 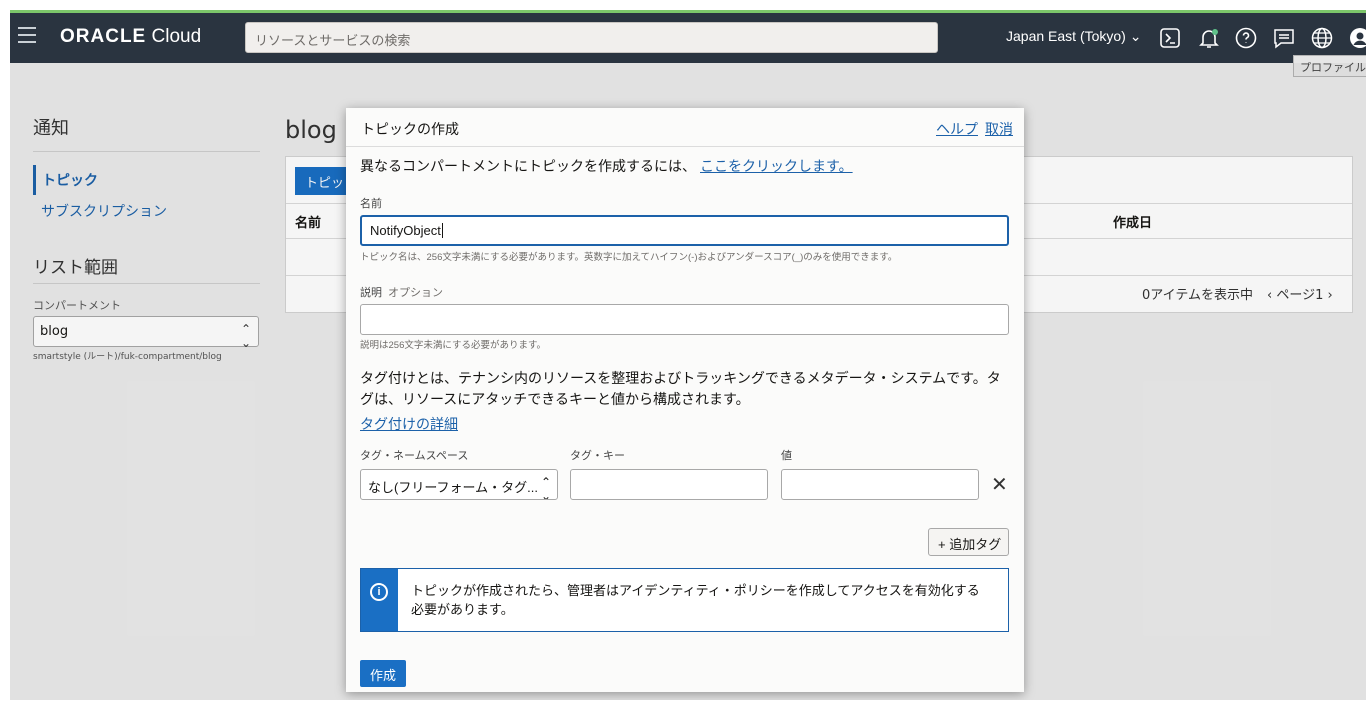 I want to click on tag-value-label: 値, so click(x=786, y=456).